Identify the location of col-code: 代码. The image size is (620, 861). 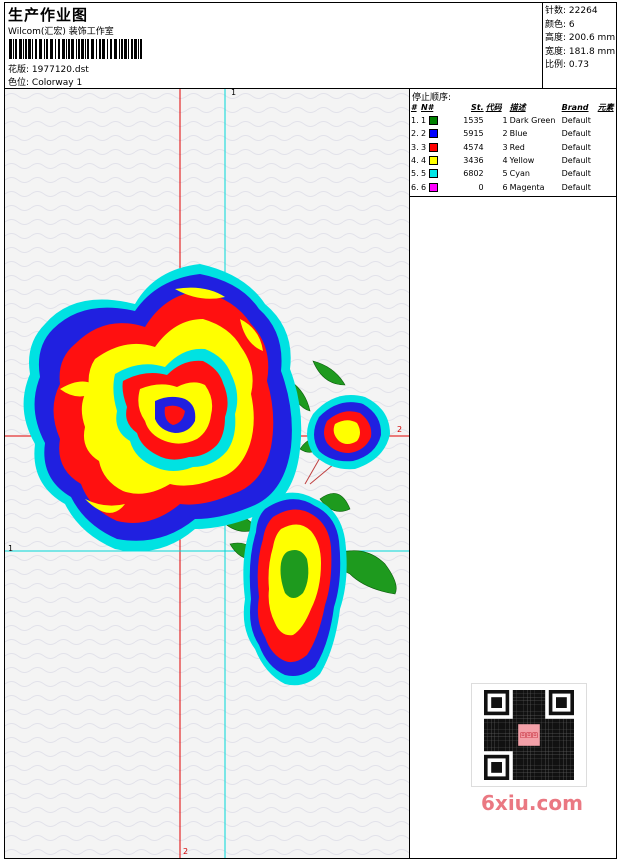
(493, 107).